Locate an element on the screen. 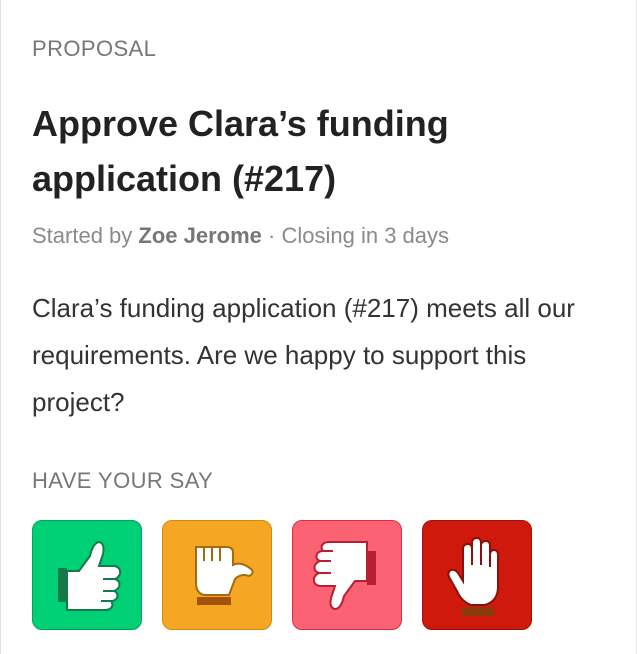 This screenshot has height=654, width=637. raised-hand-icon is located at coordinates (473, 576).